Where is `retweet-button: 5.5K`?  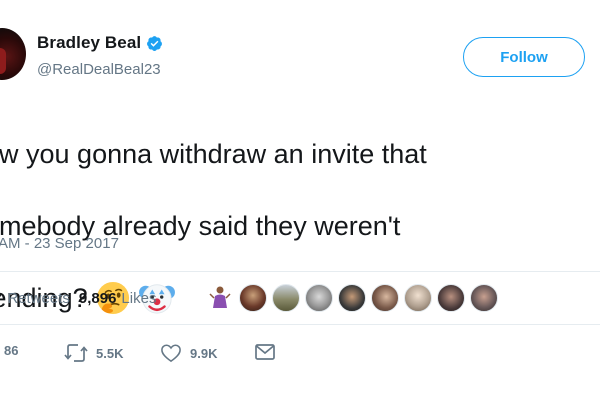 retweet-button: 5.5K is located at coordinates (93, 353).